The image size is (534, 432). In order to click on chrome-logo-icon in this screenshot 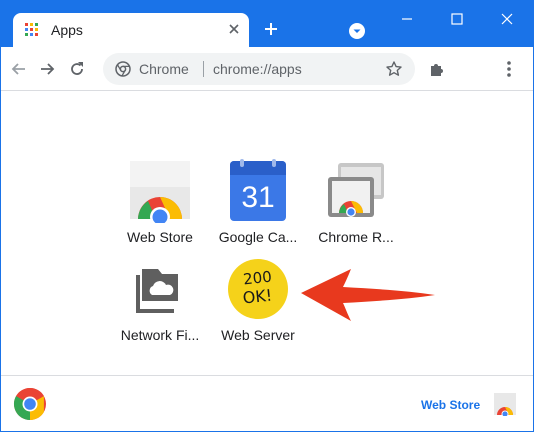, I will do `click(30, 404)`.